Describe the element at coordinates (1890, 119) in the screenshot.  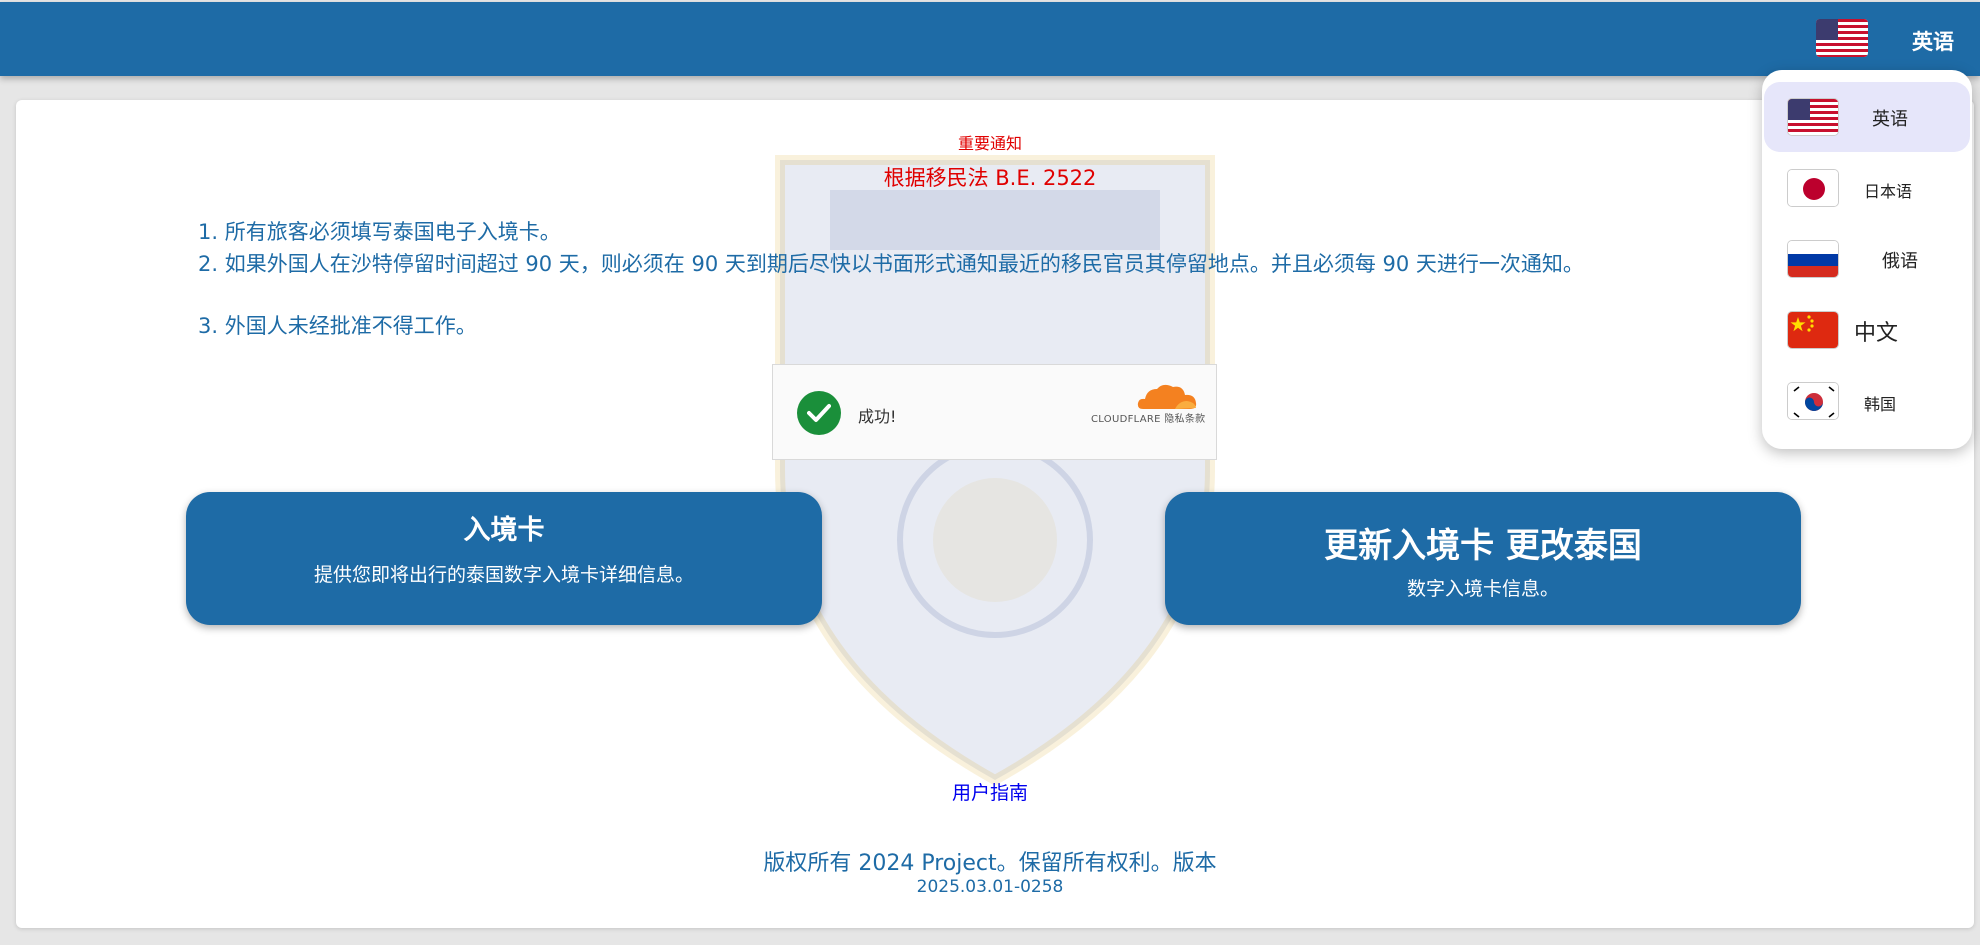
I see `language-option-label: 英语` at that location.